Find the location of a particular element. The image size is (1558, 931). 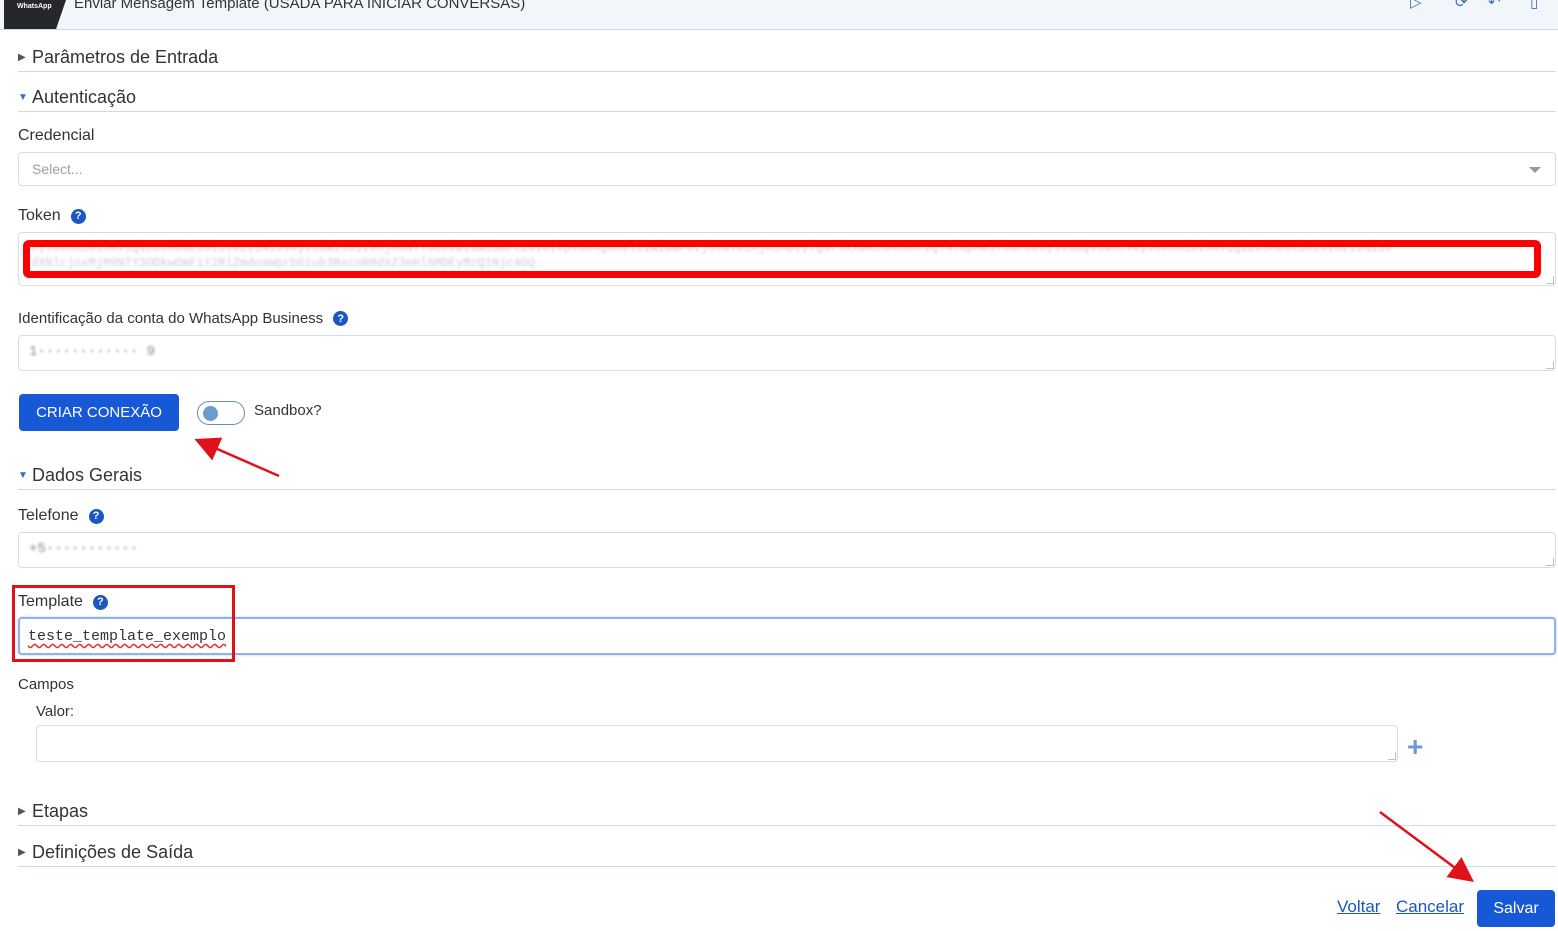

undo-icon: ↶ is located at coordinates (1494, 5).